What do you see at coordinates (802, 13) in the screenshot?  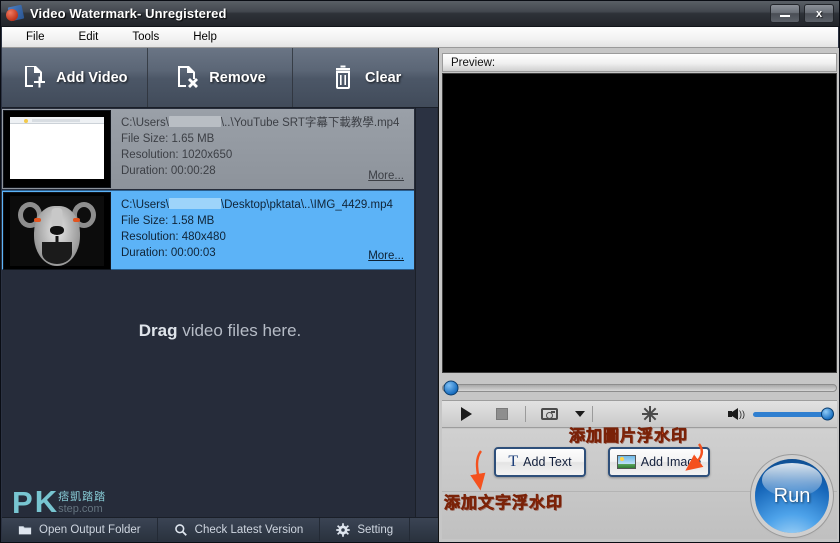 I see `window-buttons: x` at bounding box center [802, 13].